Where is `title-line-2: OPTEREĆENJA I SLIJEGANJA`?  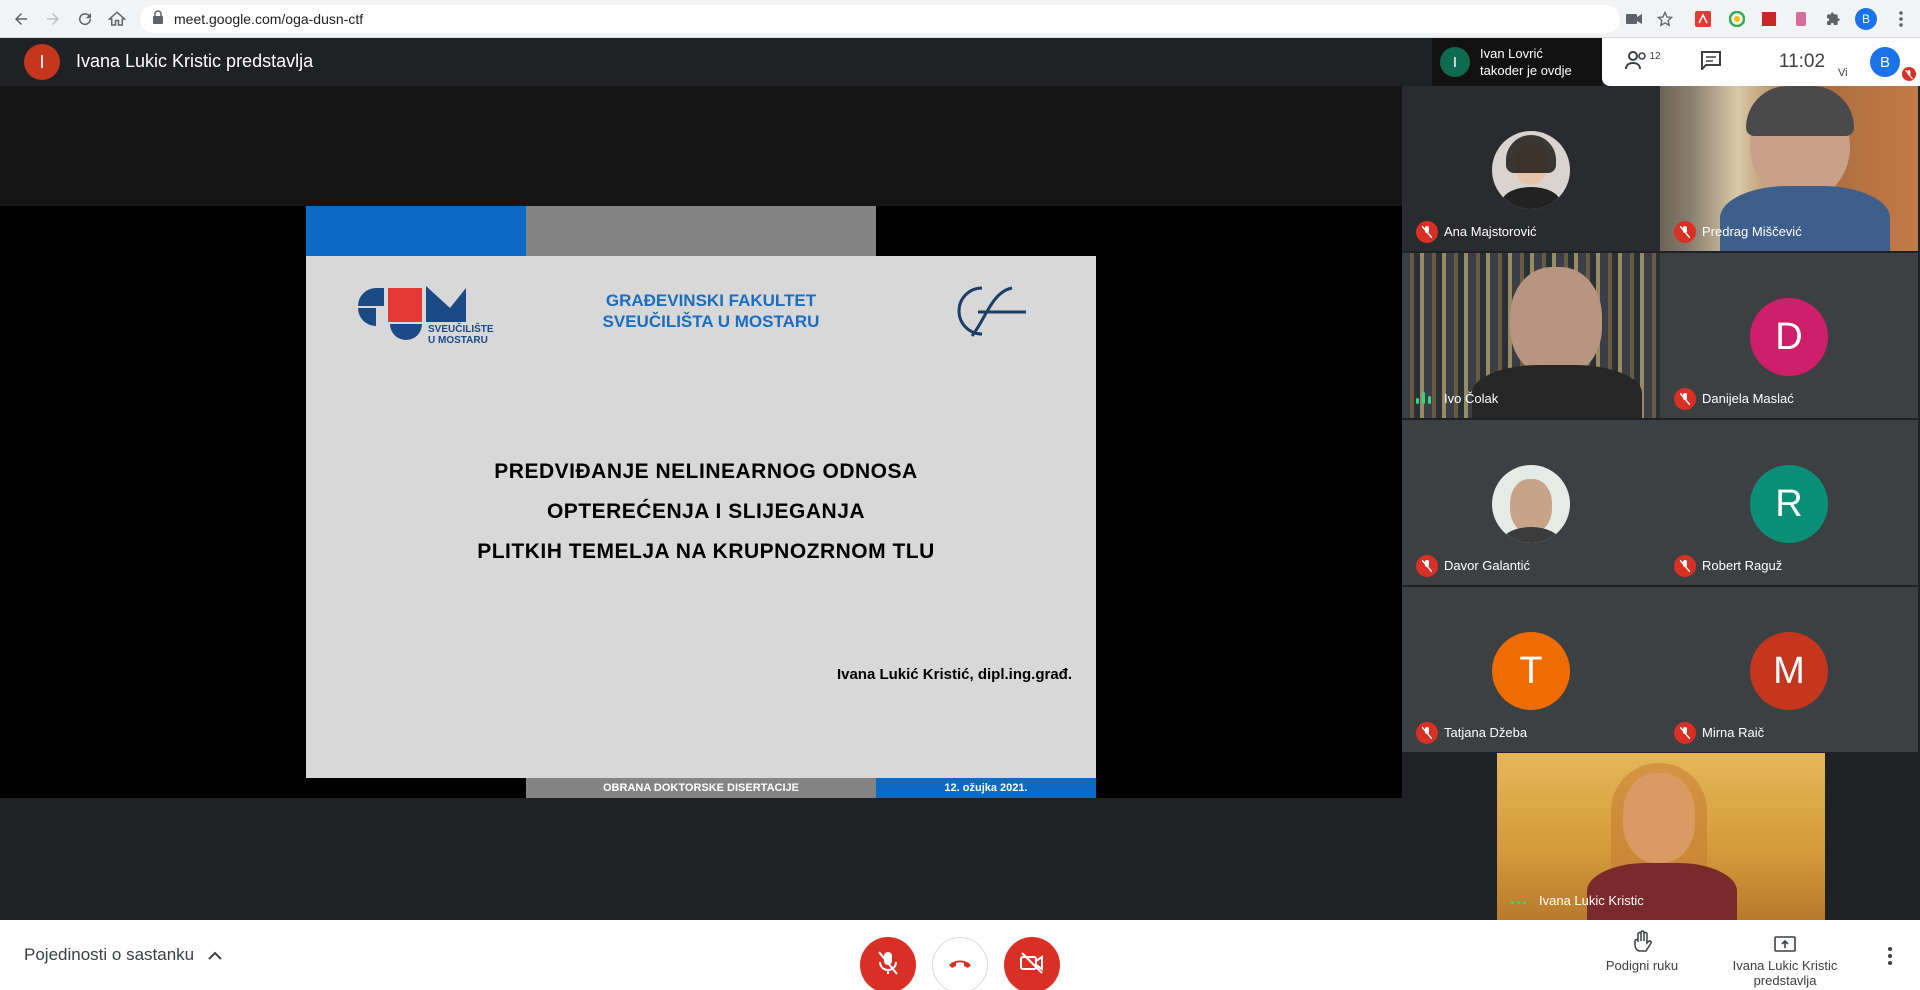 title-line-2: OPTEREĆENJA I SLIJEGANJA is located at coordinates (706, 511).